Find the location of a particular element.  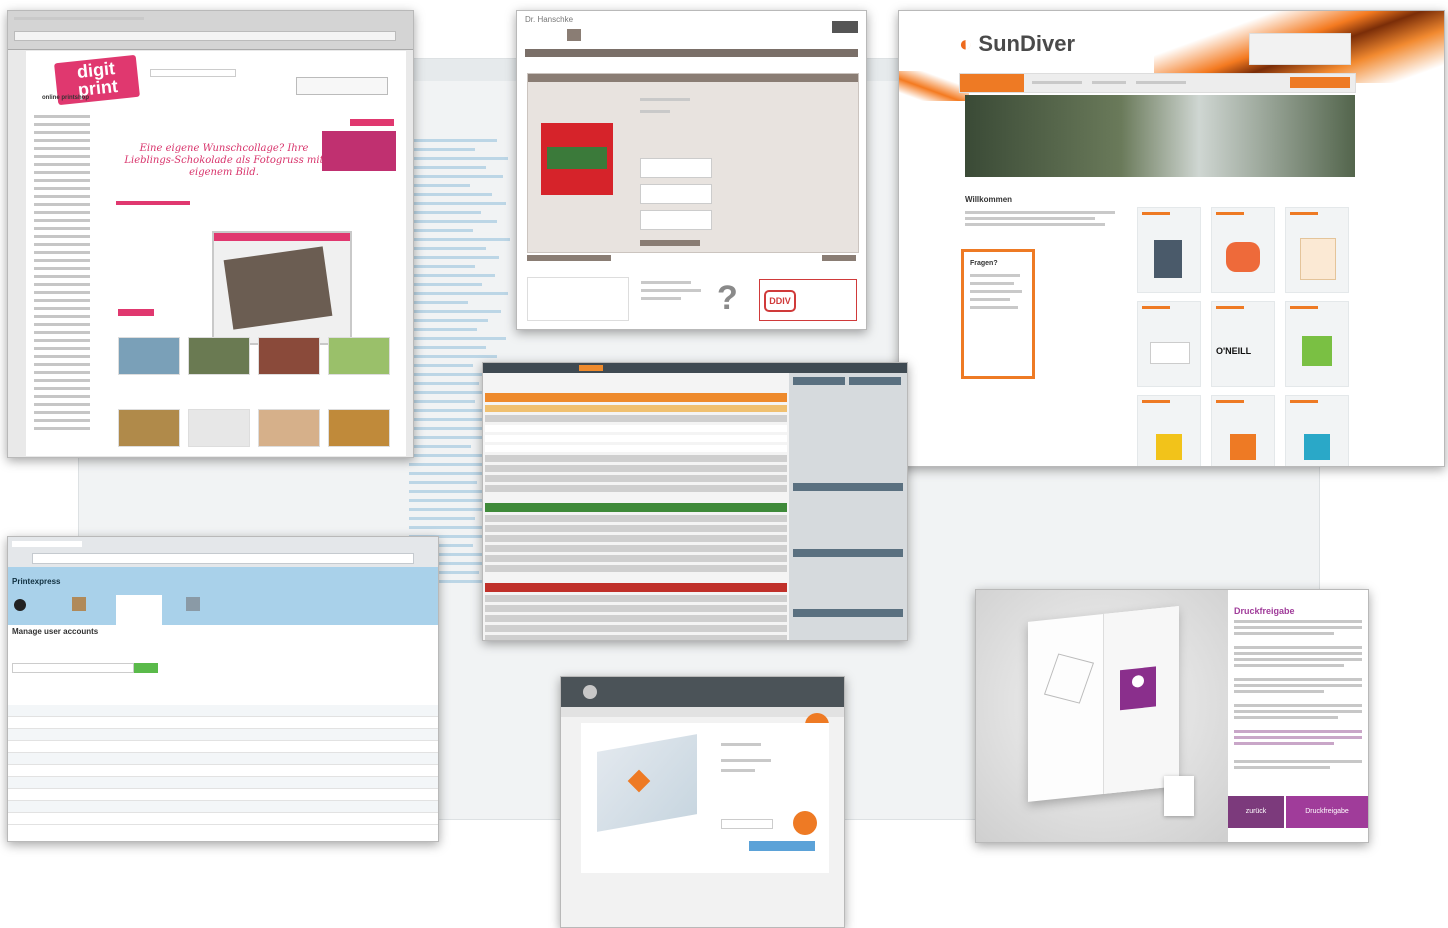

sundiver-nav is located at coordinates (1157, 83).